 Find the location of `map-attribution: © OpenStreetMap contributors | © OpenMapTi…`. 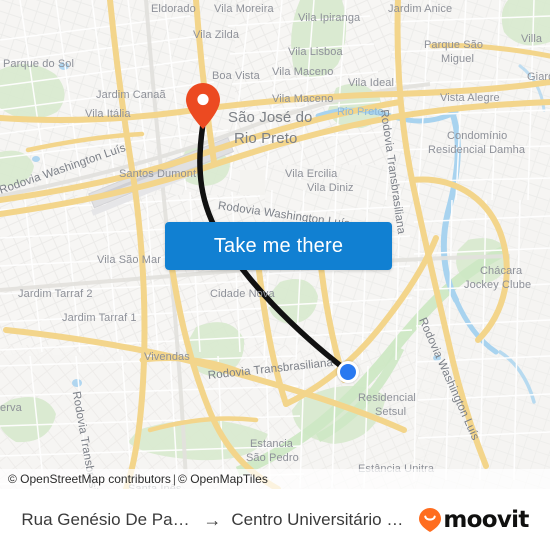

map-attribution: © OpenStreetMap contributors | © OpenMapTi… is located at coordinates (275, 479).